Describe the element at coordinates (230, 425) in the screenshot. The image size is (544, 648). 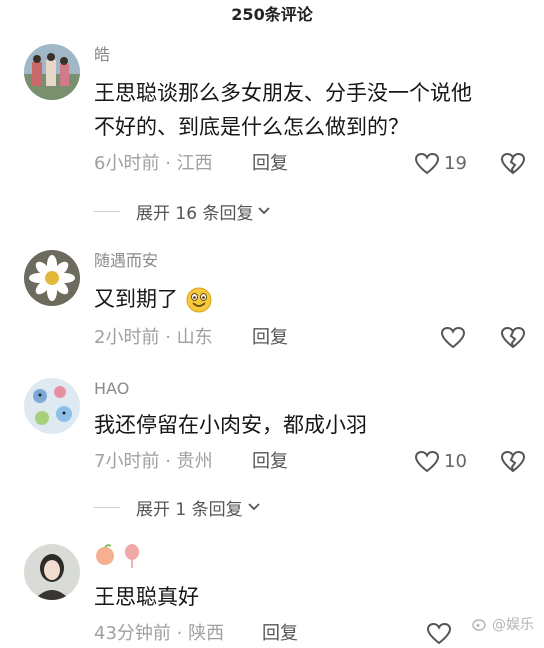
I see `comment-text-line: 我还停留在小肉安，都成小羽` at that location.